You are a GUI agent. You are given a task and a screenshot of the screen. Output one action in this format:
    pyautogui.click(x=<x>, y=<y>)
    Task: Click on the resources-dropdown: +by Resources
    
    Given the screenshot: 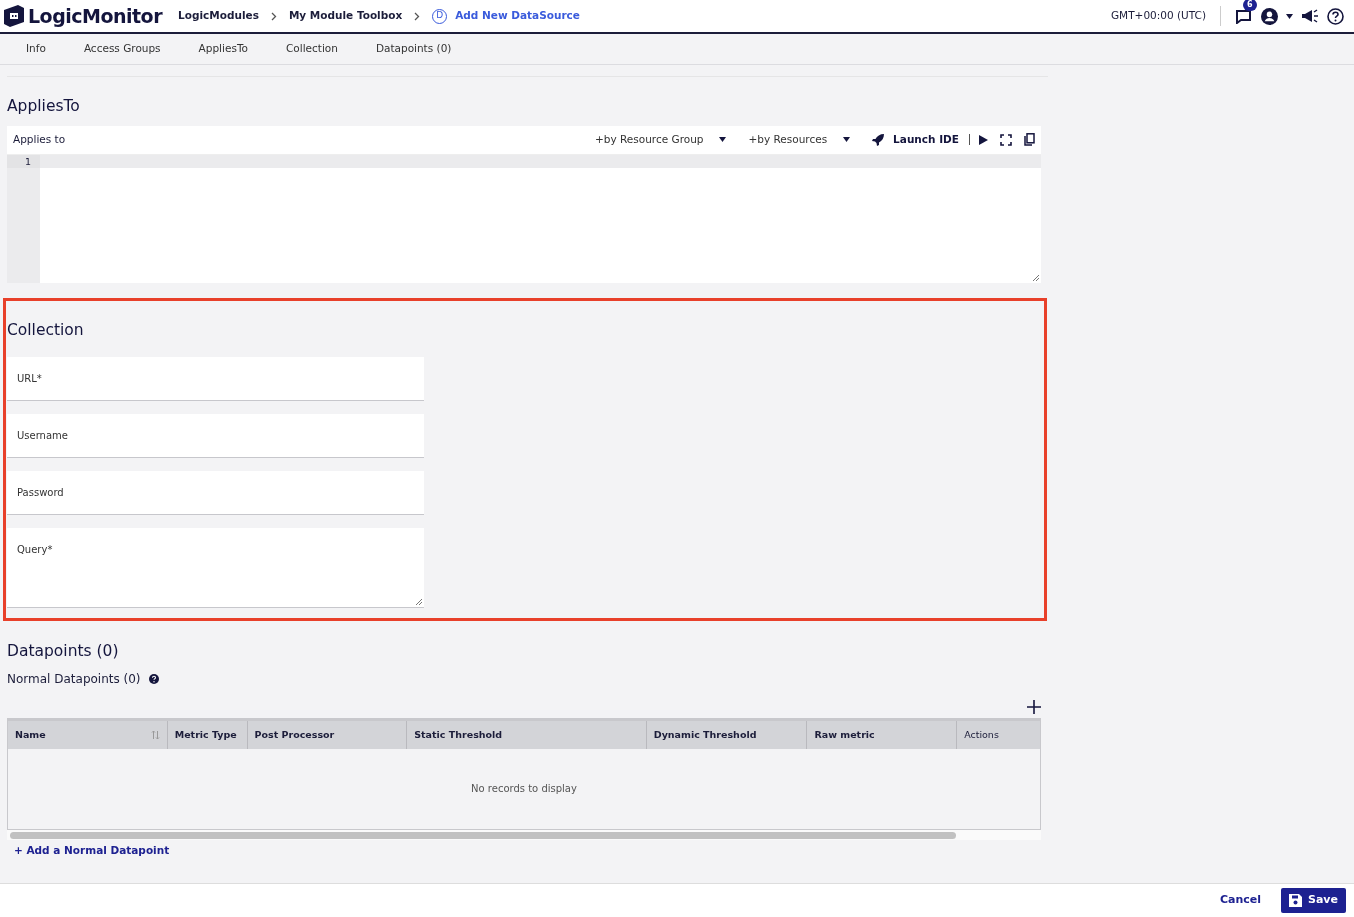 What is the action you would take?
    pyautogui.click(x=799, y=139)
    